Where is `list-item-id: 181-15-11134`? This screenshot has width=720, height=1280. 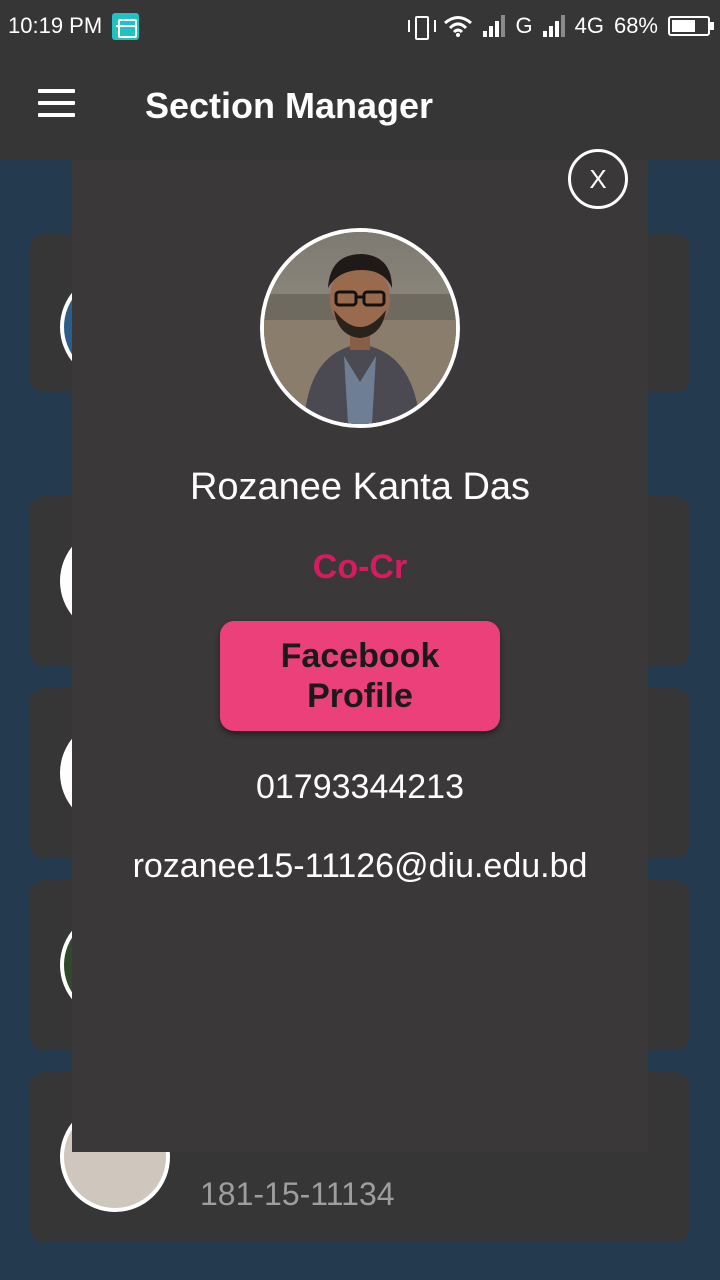 list-item-id: 181-15-11134 is located at coordinates (297, 1194).